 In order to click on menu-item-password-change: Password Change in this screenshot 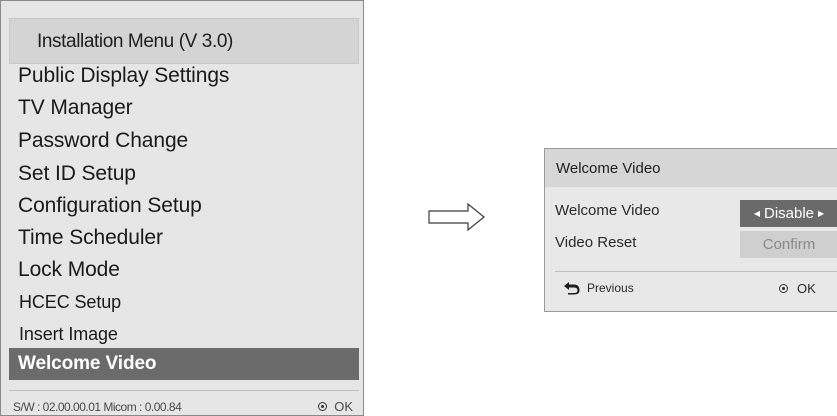, I will do `click(184, 141)`.